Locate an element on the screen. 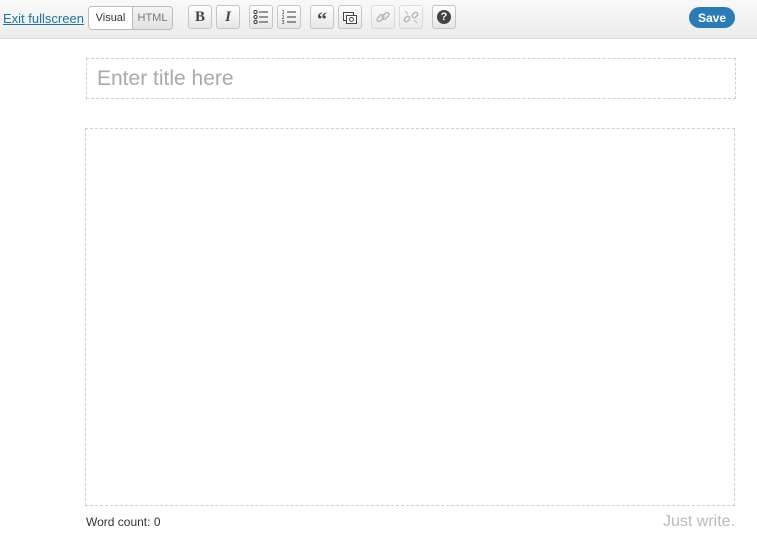 The width and height of the screenshot is (757, 535). italic-button: I is located at coordinates (228, 17).